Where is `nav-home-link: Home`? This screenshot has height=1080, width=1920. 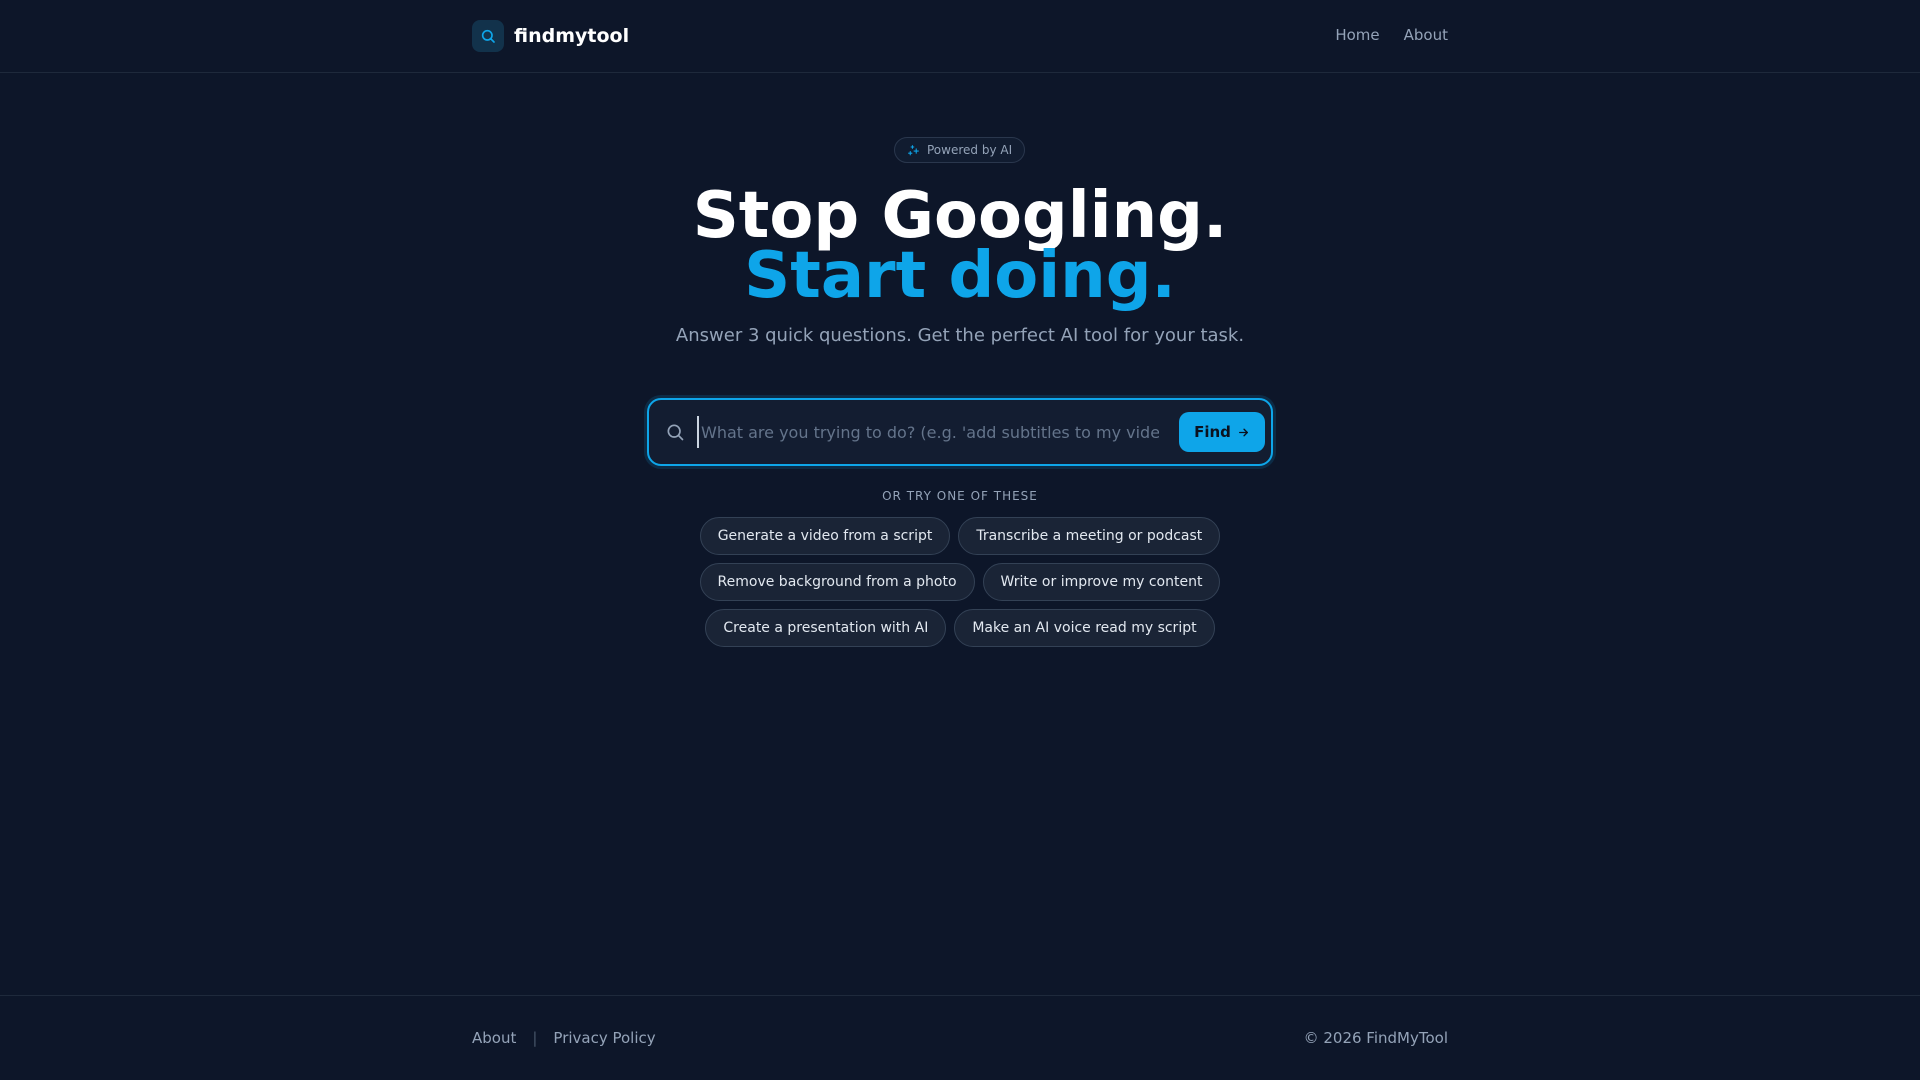
nav-home-link: Home is located at coordinates (1357, 35).